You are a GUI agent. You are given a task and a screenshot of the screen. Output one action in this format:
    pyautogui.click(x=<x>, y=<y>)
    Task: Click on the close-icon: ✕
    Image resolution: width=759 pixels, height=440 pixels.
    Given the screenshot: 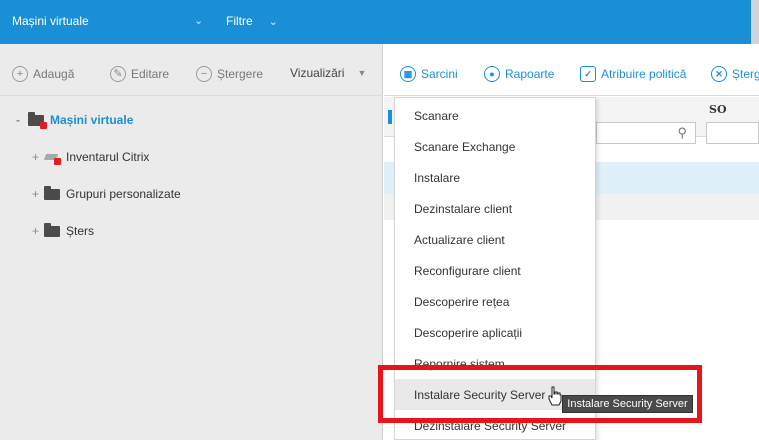 What is the action you would take?
    pyautogui.click(x=719, y=74)
    